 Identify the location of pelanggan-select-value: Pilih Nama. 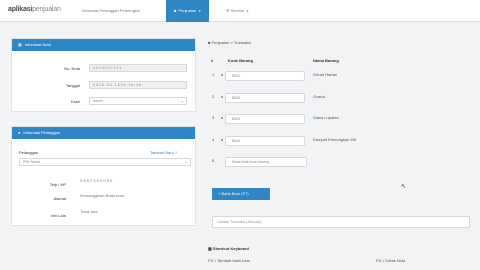
(31, 162).